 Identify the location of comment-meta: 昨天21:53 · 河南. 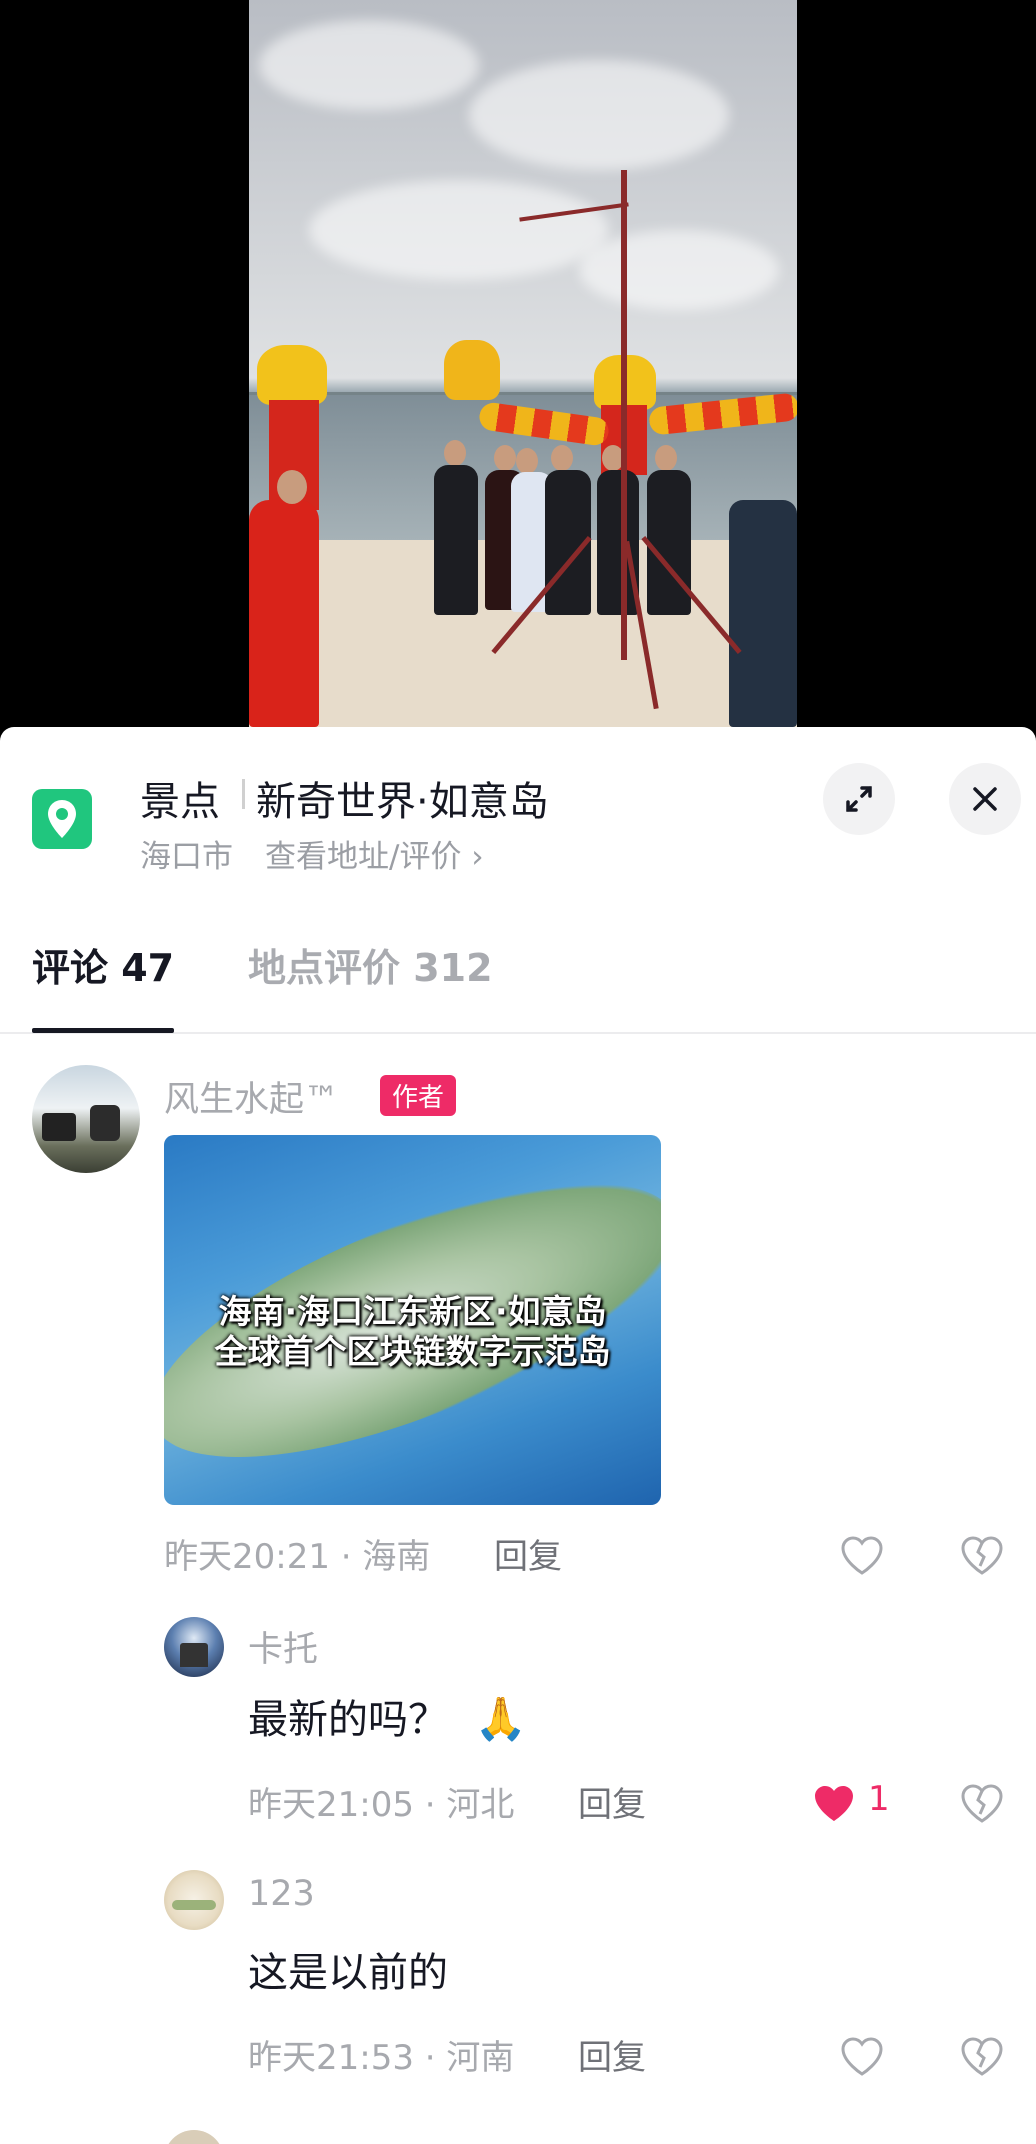
(381, 2058).